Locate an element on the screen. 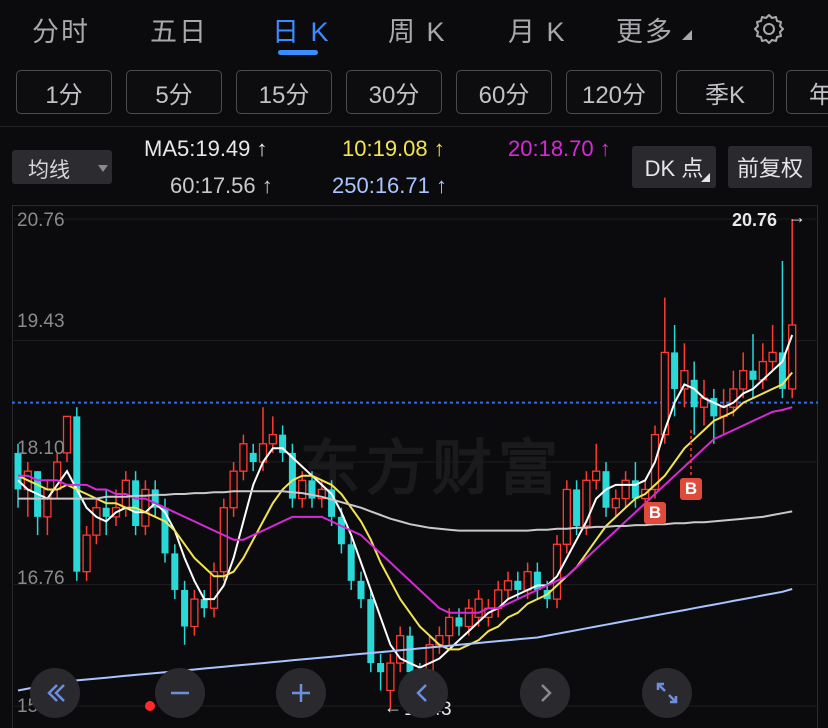 The width and height of the screenshot is (828, 728). scroll-next-button is located at coordinates (545, 693).